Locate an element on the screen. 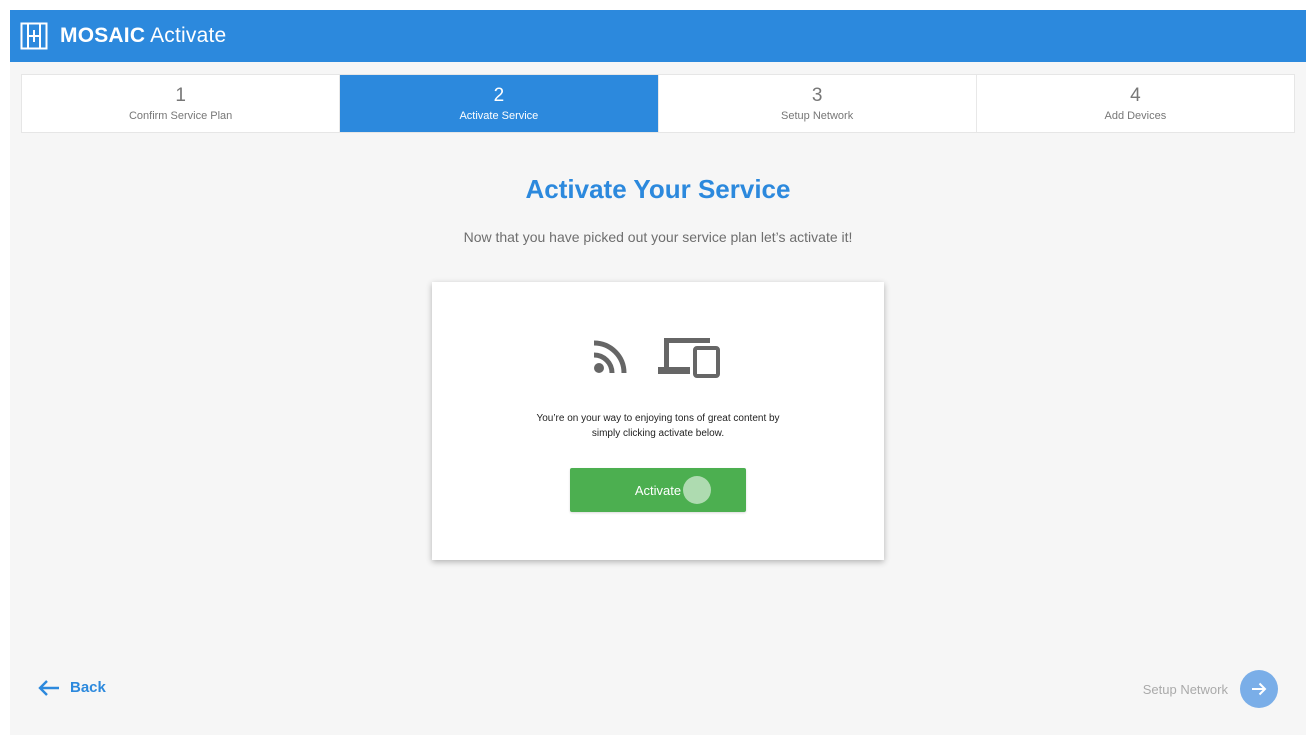 The width and height of the screenshot is (1306, 735). devices-icon is located at coordinates (689, 358).